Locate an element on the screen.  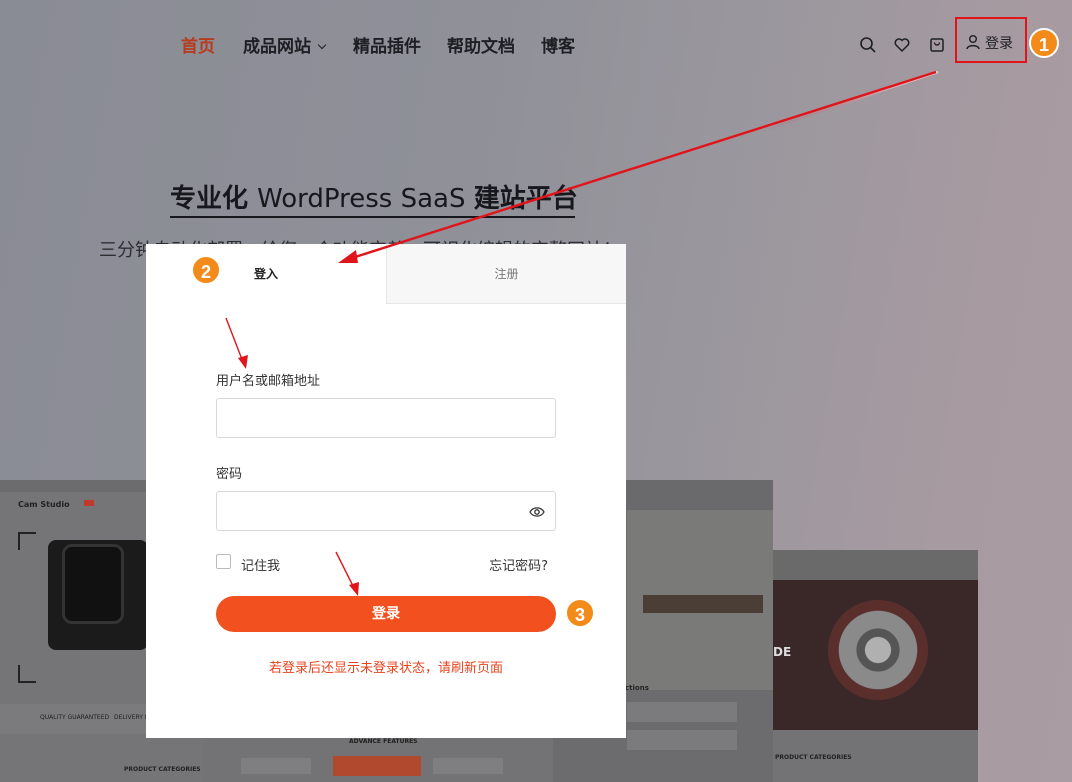
arrow-to-login-tab is located at coordinates (638, 166).